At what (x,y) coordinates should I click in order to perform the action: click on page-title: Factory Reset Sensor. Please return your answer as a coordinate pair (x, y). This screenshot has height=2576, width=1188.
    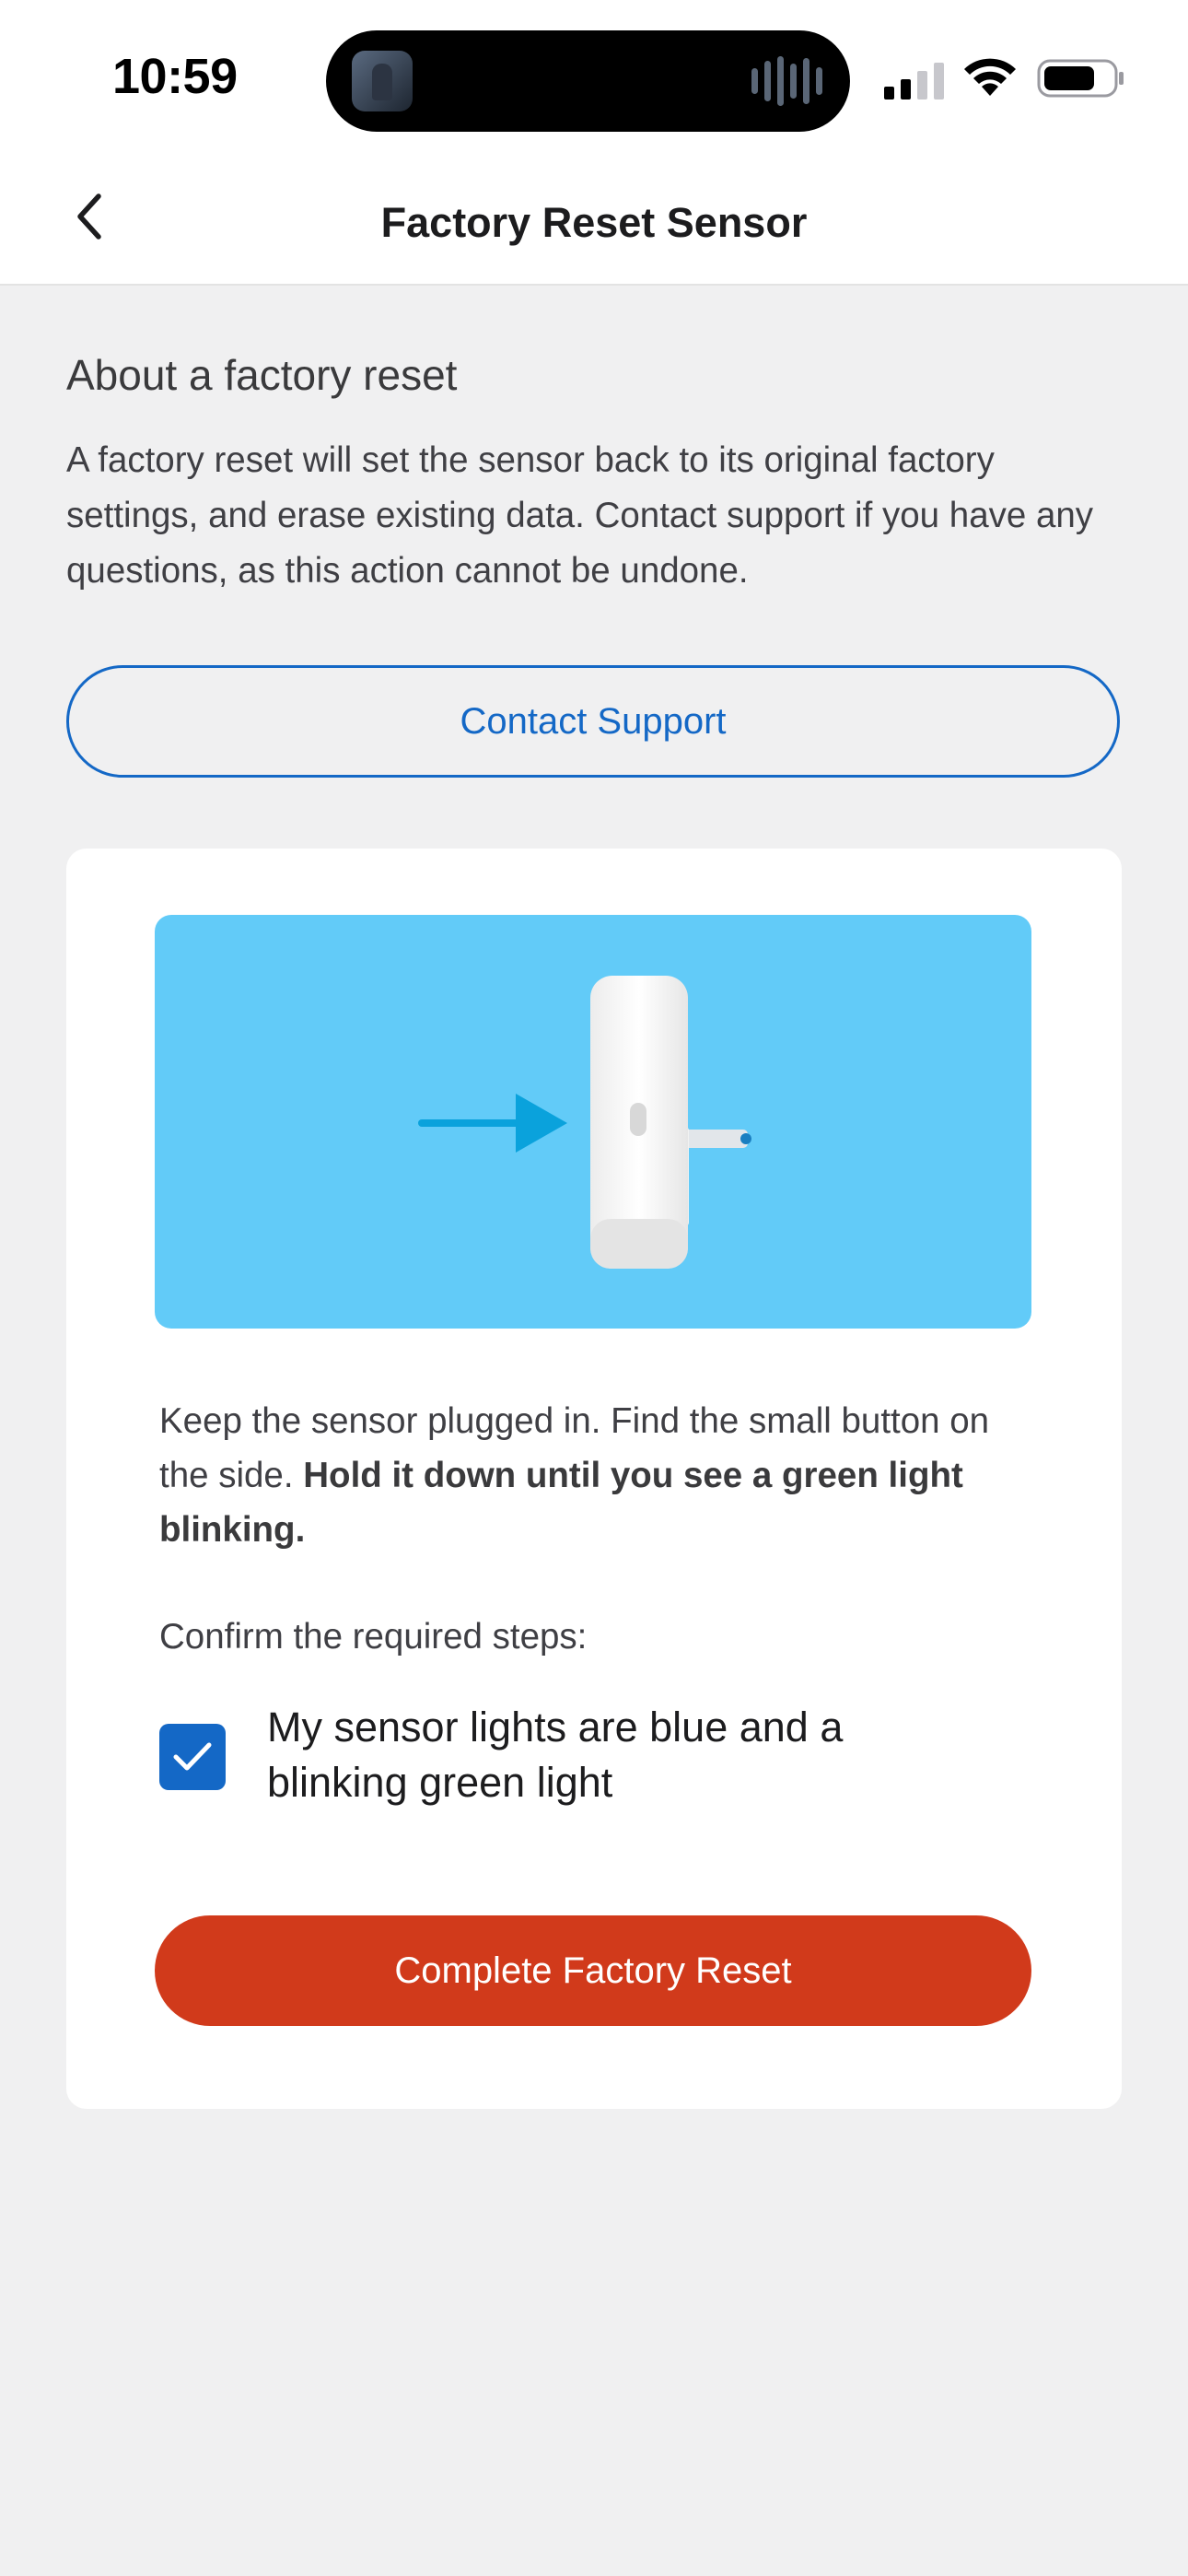
    Looking at the image, I should click on (594, 222).